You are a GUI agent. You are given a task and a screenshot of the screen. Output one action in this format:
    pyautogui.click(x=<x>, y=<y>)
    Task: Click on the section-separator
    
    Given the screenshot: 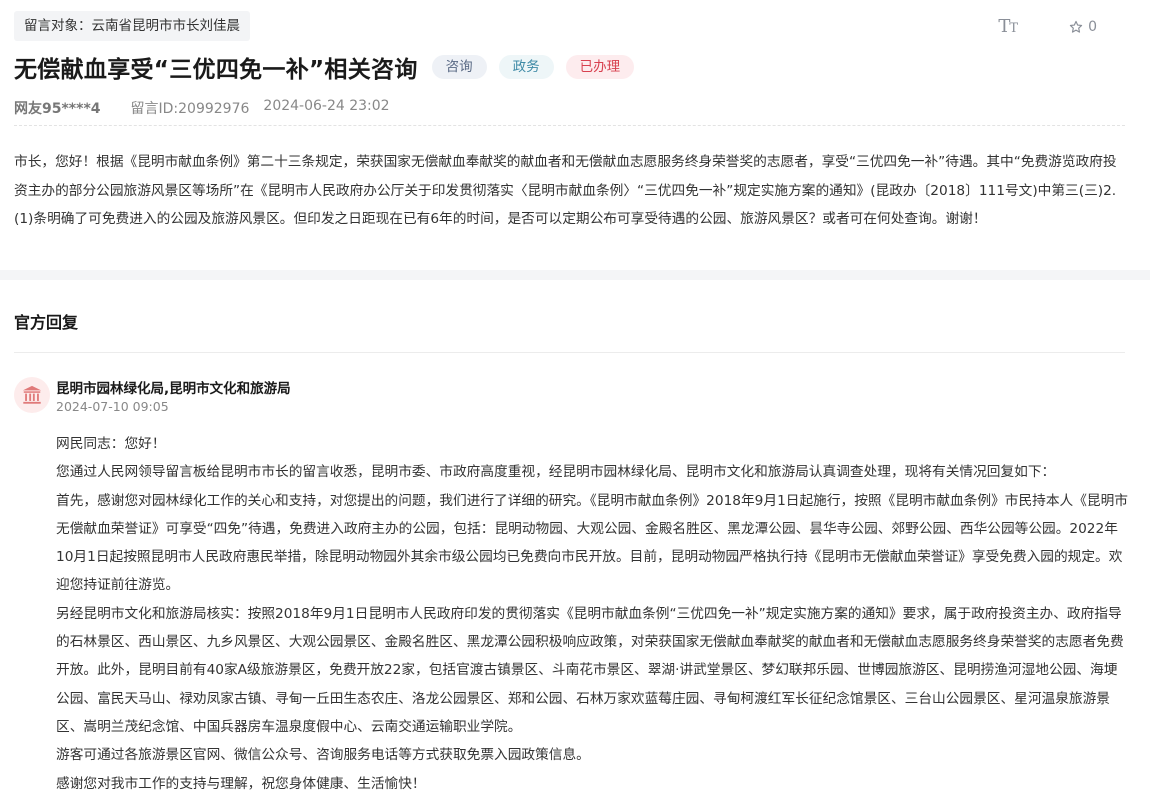 What is the action you would take?
    pyautogui.click(x=575, y=275)
    